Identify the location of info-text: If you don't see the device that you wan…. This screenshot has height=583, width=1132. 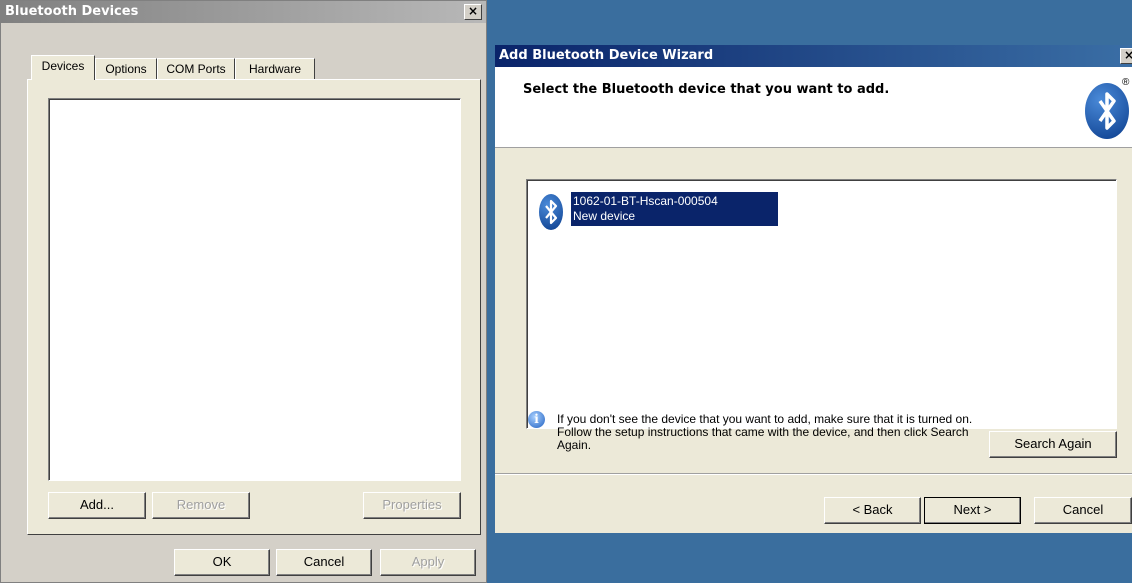
(765, 432).